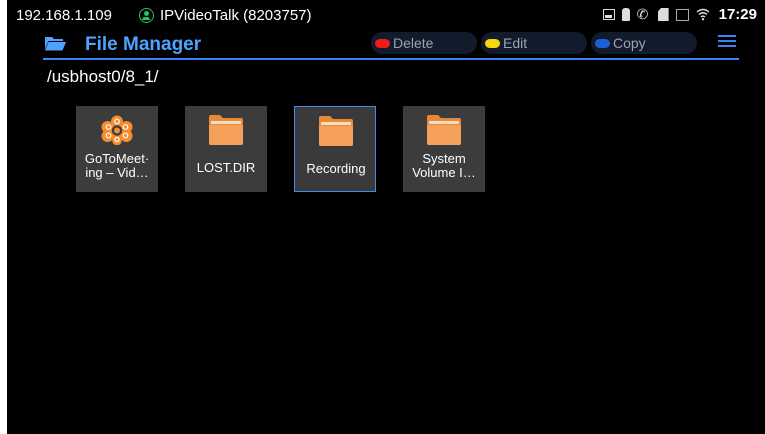 This screenshot has width=765, height=434. I want to click on delete-button: Delete, so click(424, 43).